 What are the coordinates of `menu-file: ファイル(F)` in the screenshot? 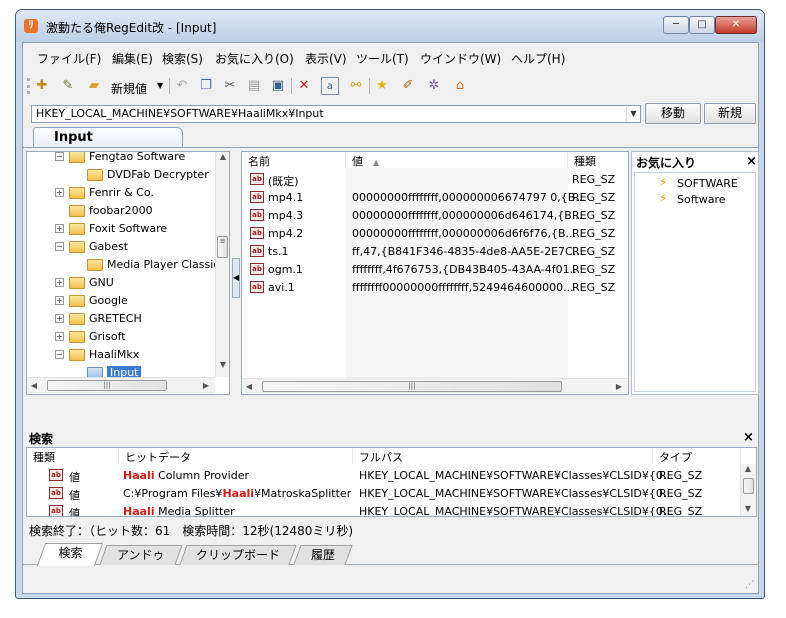 It's located at (69, 58).